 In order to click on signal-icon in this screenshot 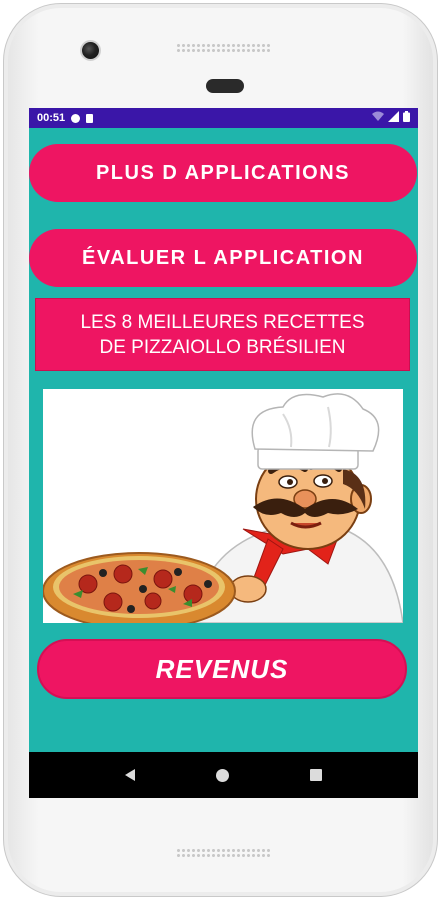, I will do `click(393, 116)`.